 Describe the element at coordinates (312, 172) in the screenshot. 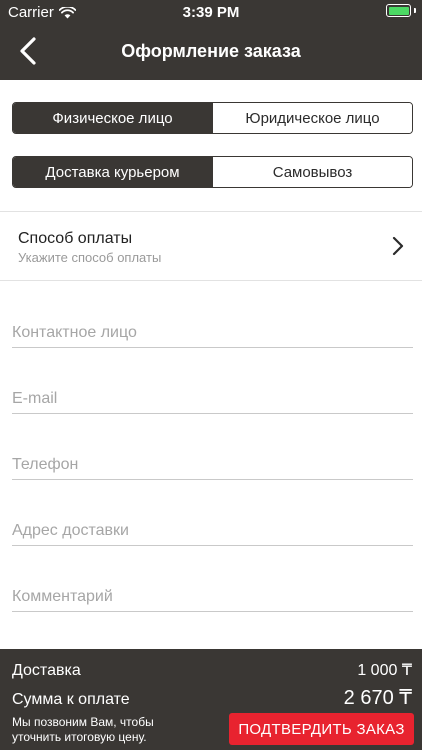

I see `segment-pickup: Самовывоз` at that location.